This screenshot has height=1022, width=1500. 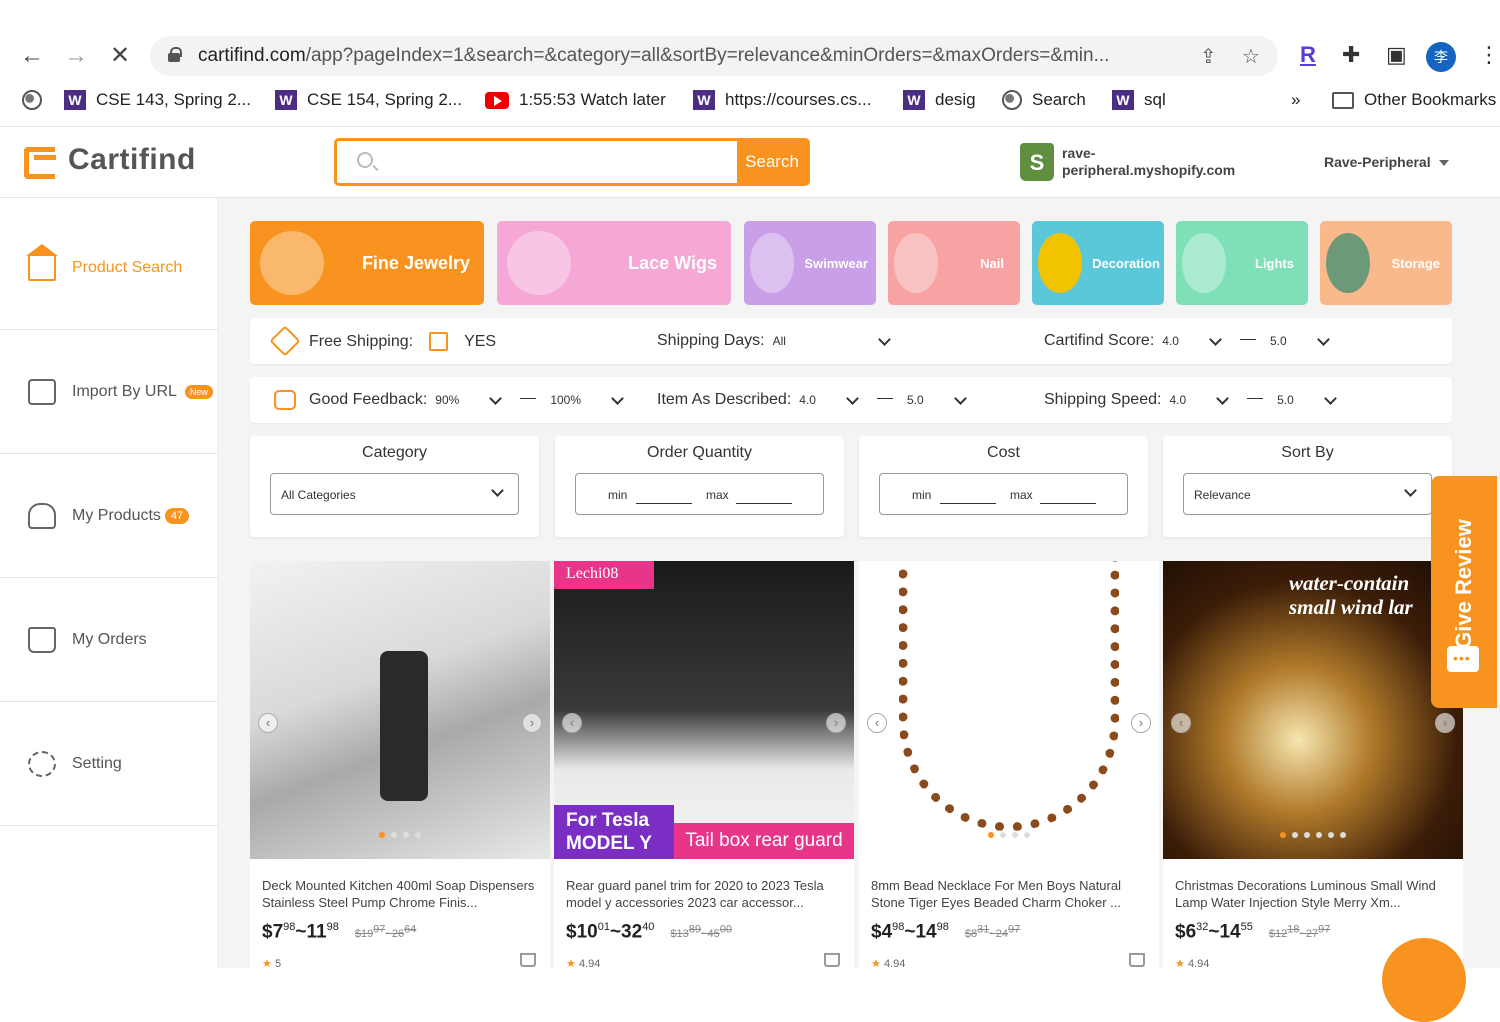 What do you see at coordinates (1170, 341) in the screenshot?
I see `cartifind-score-min: 4.0` at bounding box center [1170, 341].